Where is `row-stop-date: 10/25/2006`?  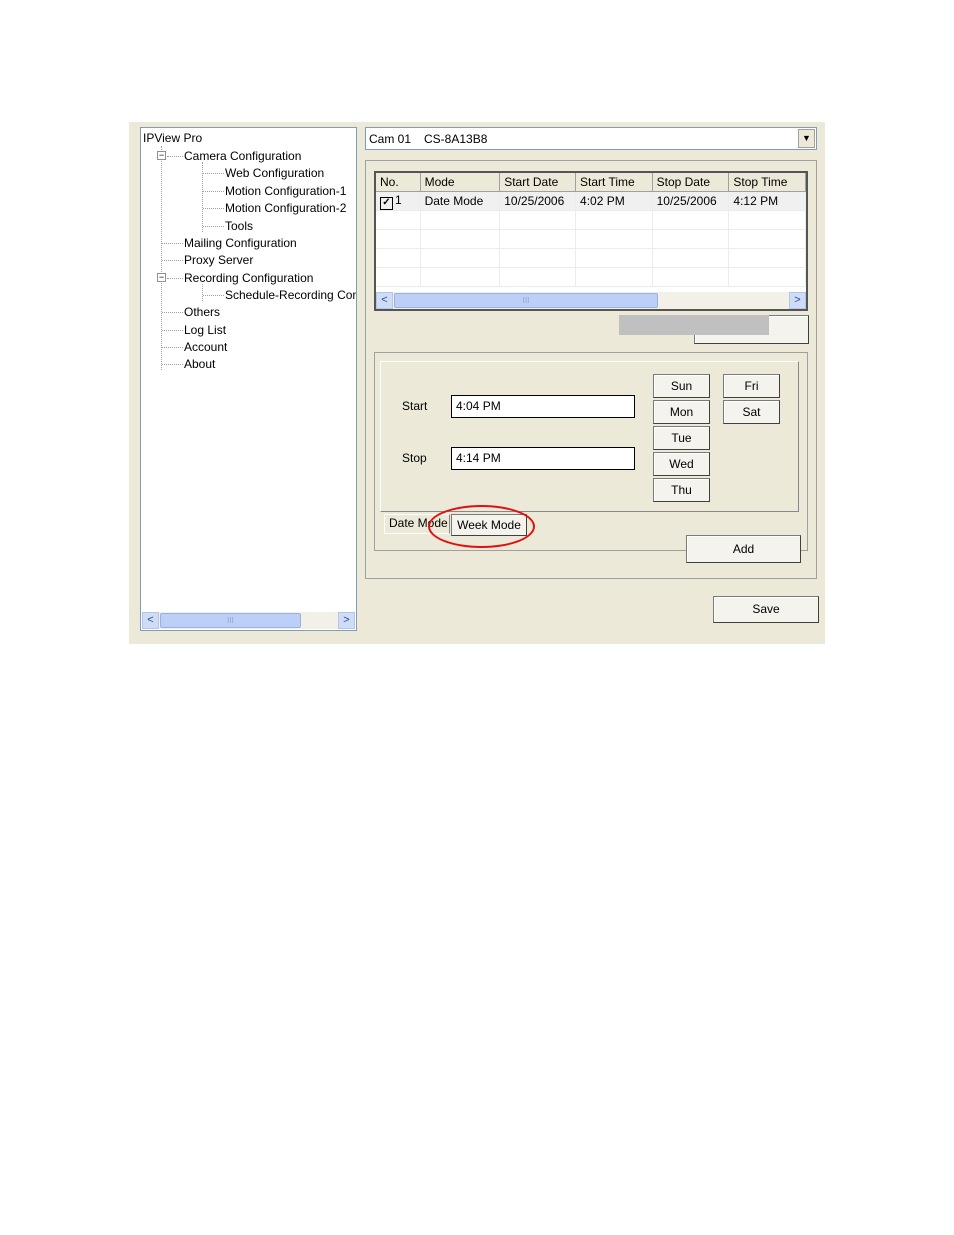
row-stop-date: 10/25/2006 is located at coordinates (691, 201).